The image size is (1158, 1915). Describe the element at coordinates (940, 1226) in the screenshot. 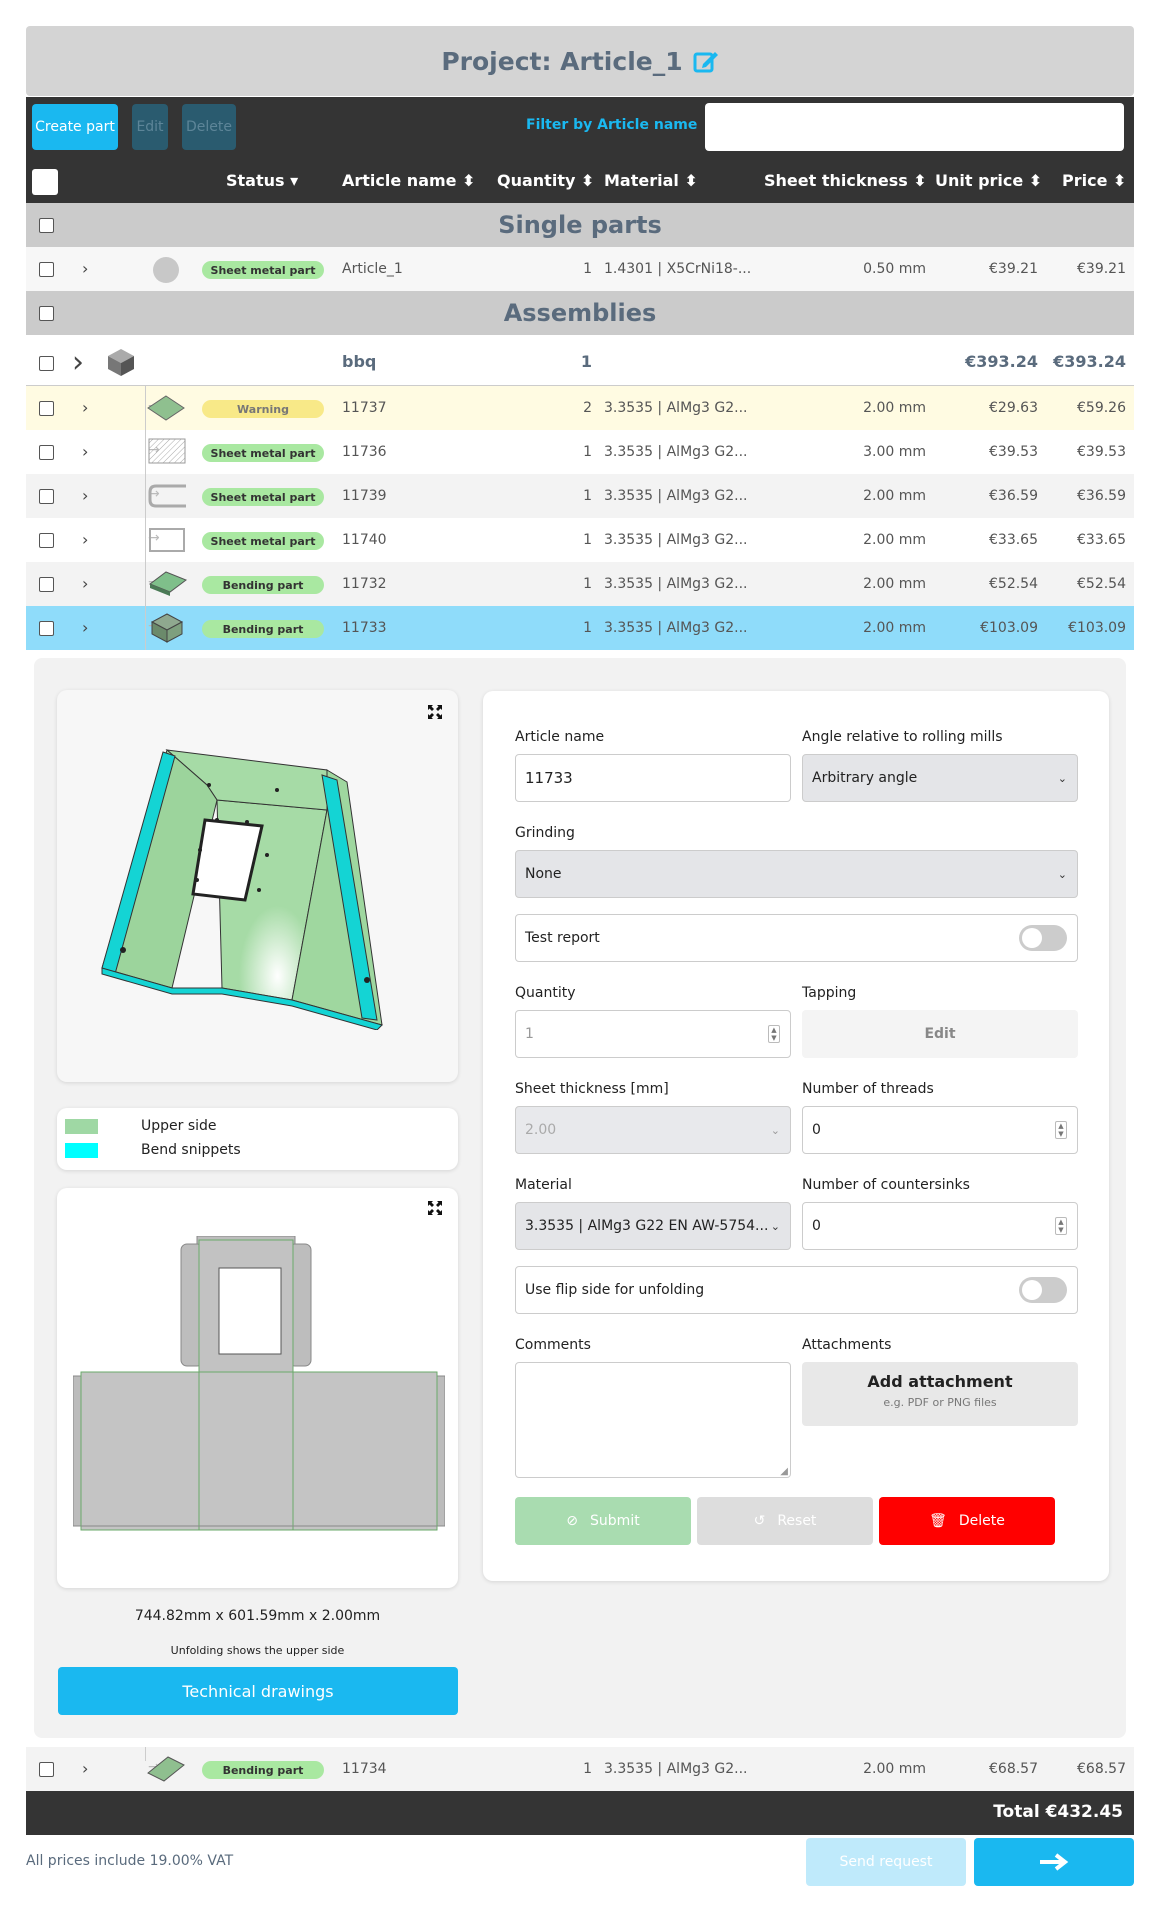

I see `countersinks-input: 0 ▲ ▼` at that location.